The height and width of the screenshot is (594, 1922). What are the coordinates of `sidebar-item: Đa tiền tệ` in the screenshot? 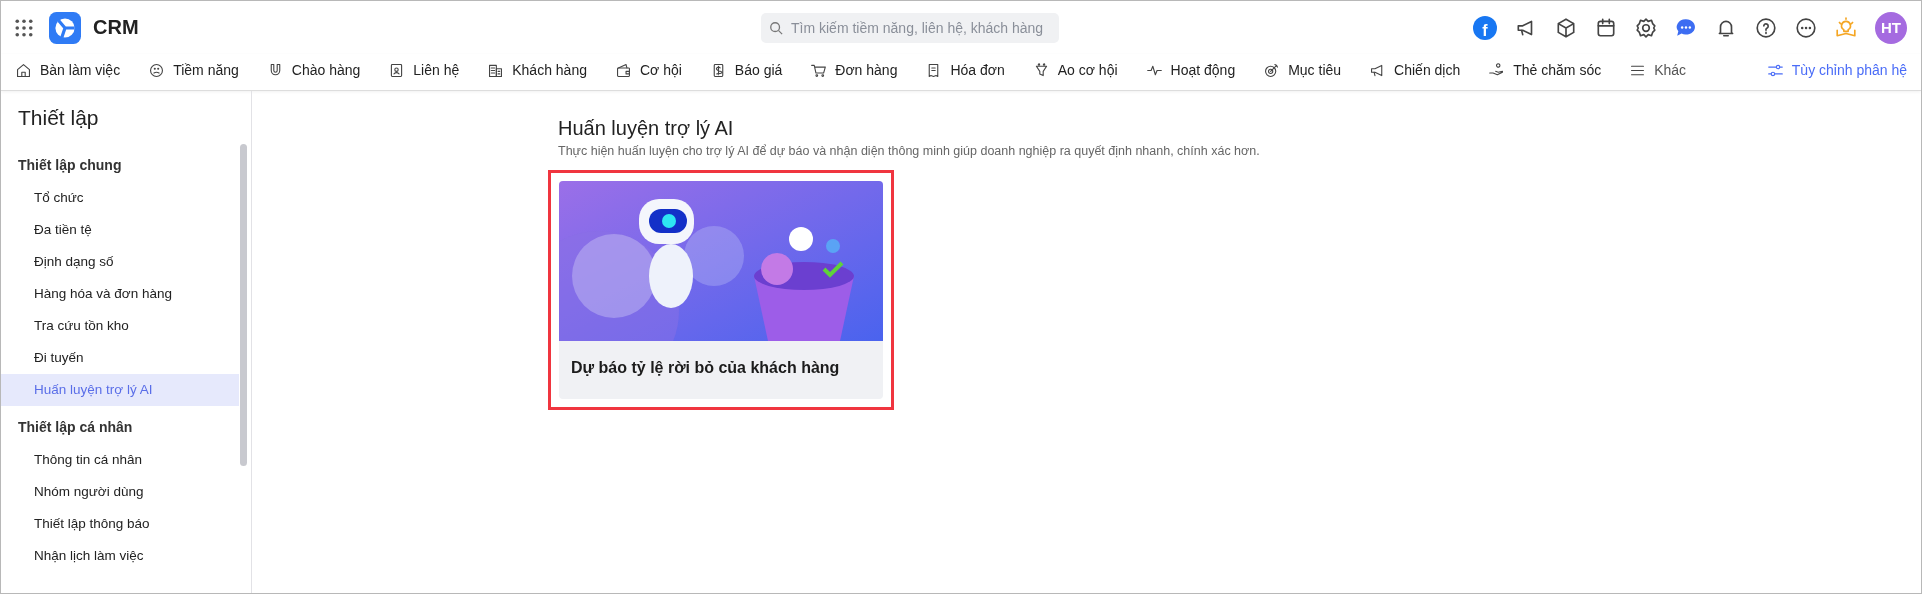 It's located at (120, 230).